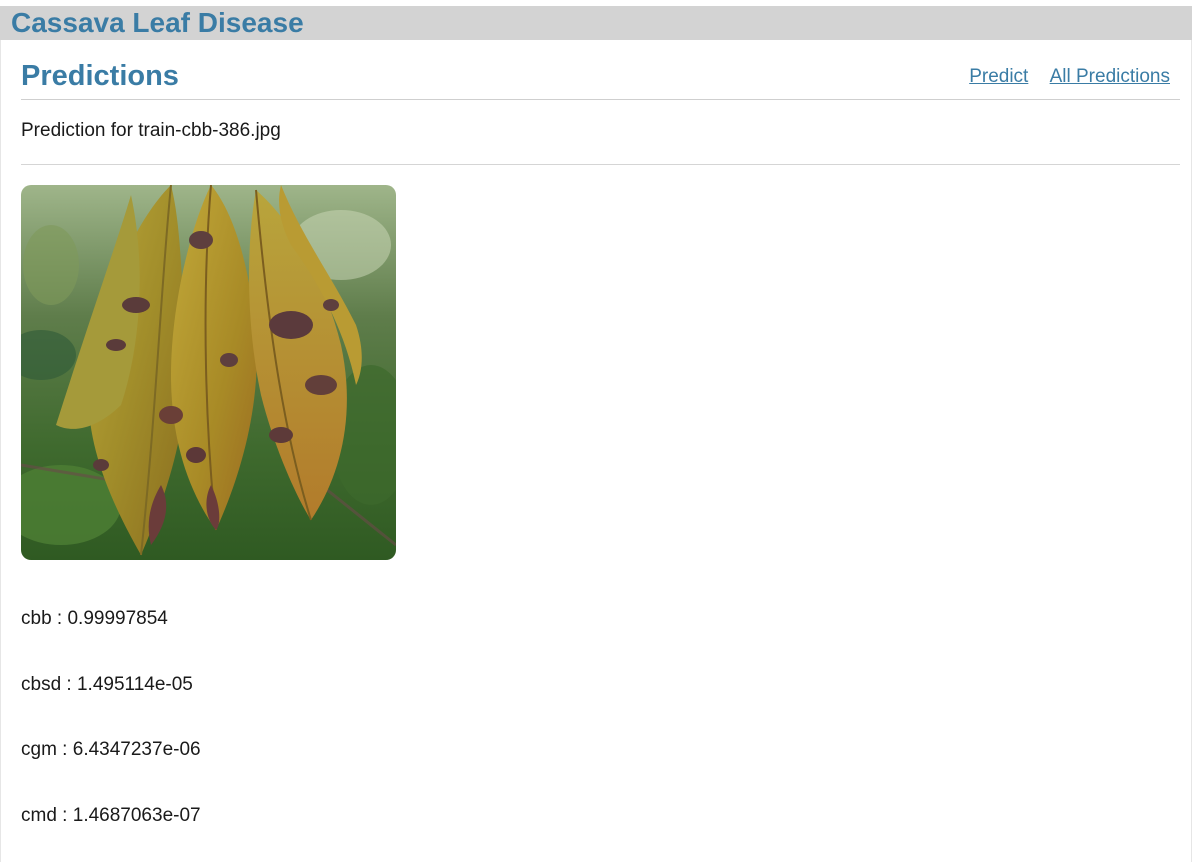 The width and height of the screenshot is (1192, 862). I want to click on prediction-caption: Prediction for train-cbb-386.jpg, so click(151, 130).